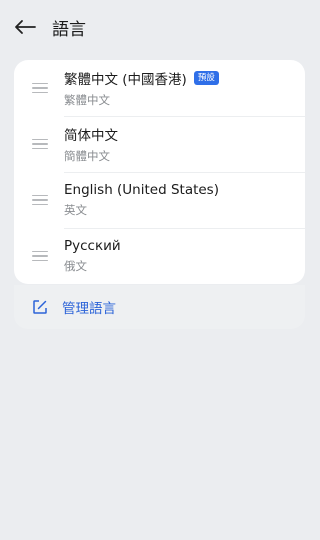 The width and height of the screenshot is (320, 540). Describe the element at coordinates (40, 307) in the screenshot. I see `edit-icon` at that location.